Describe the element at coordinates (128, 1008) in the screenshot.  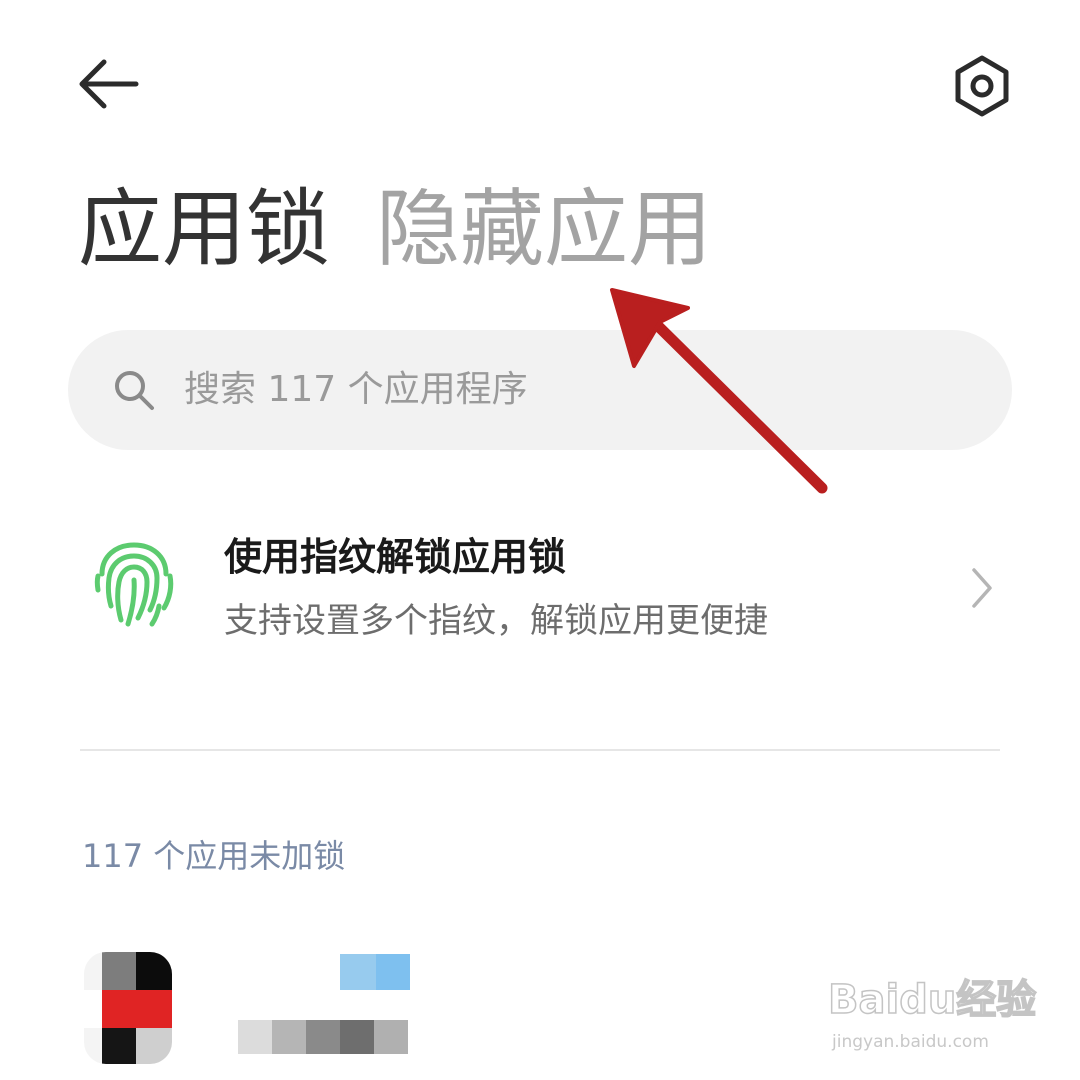
I see `app-icon` at that location.